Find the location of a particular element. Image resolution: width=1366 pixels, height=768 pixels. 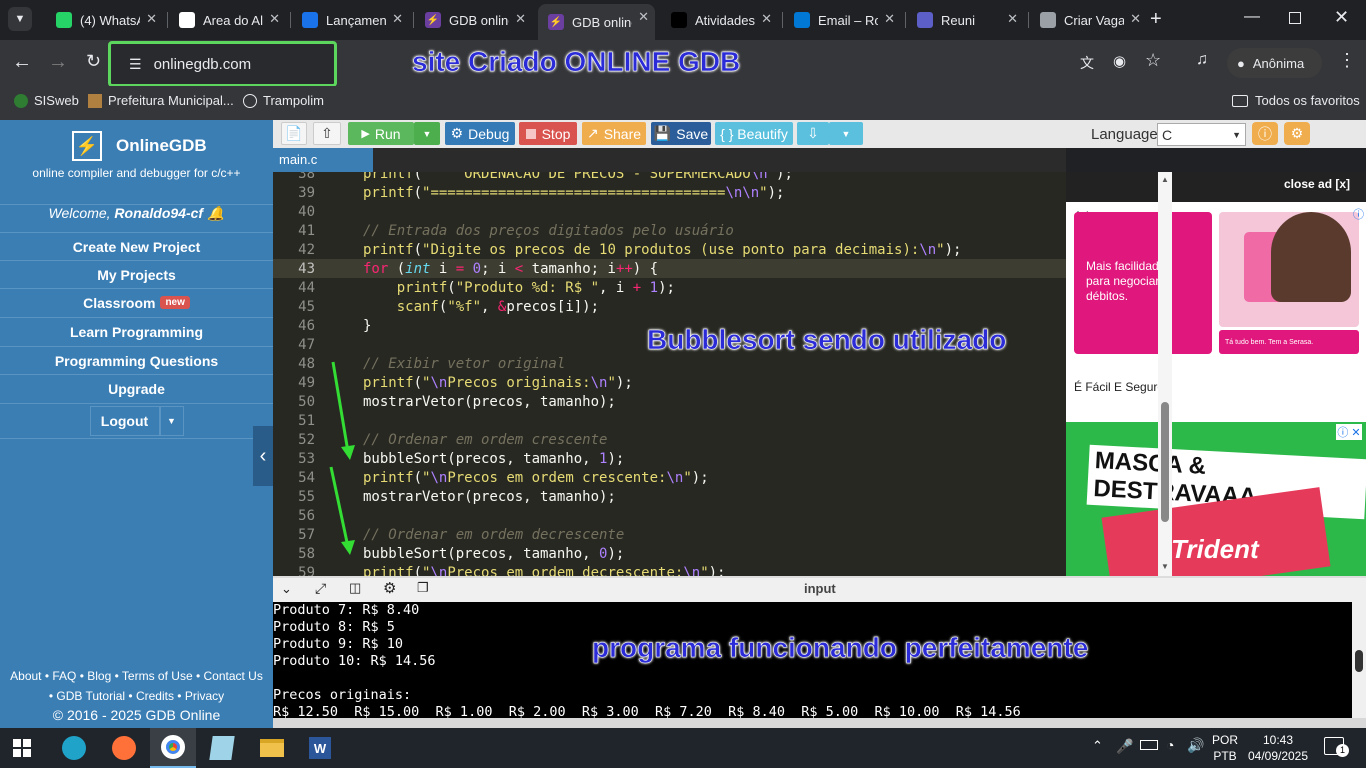

save-button: 💾 Save is located at coordinates (681, 133).